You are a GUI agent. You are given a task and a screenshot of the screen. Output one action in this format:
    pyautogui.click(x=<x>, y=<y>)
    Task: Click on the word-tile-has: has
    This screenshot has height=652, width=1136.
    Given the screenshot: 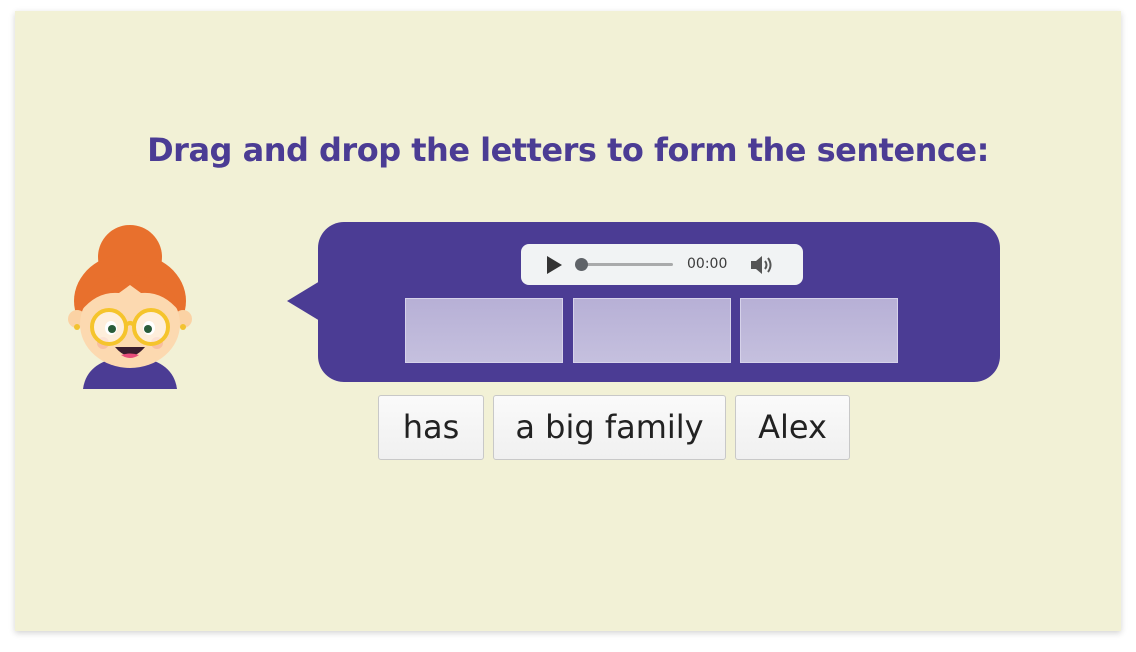 What is the action you would take?
    pyautogui.click(x=431, y=427)
    